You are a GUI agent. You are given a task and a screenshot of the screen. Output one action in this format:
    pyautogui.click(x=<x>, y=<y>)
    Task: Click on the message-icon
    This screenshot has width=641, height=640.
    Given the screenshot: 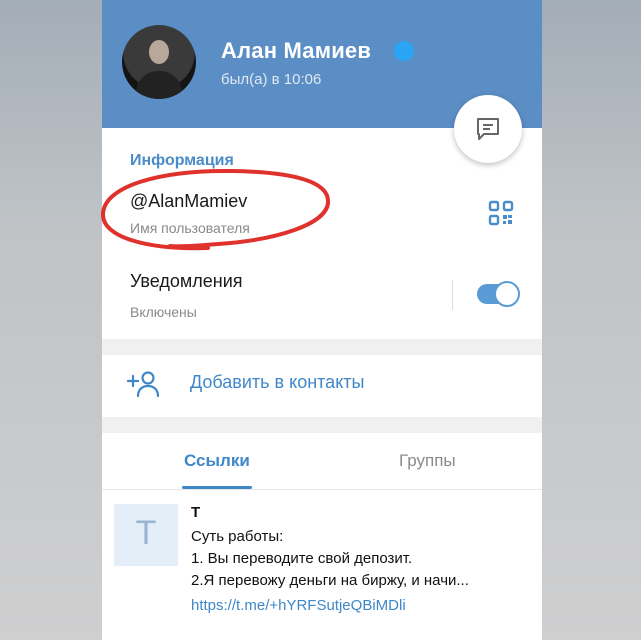 What is the action you would take?
    pyautogui.click(x=488, y=129)
    